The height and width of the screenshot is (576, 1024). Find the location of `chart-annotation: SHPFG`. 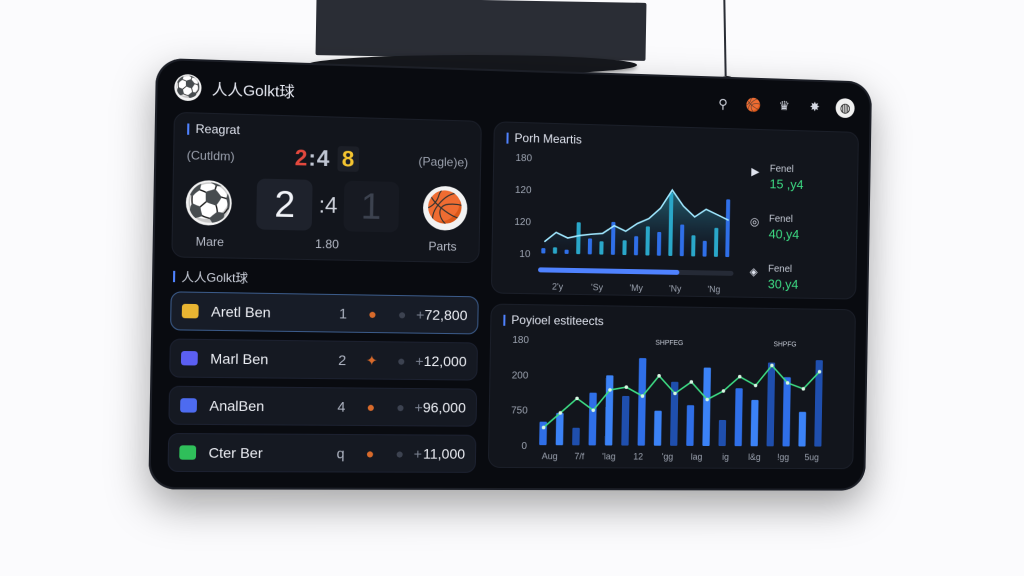

chart-annotation: SHPFG is located at coordinates (784, 344).